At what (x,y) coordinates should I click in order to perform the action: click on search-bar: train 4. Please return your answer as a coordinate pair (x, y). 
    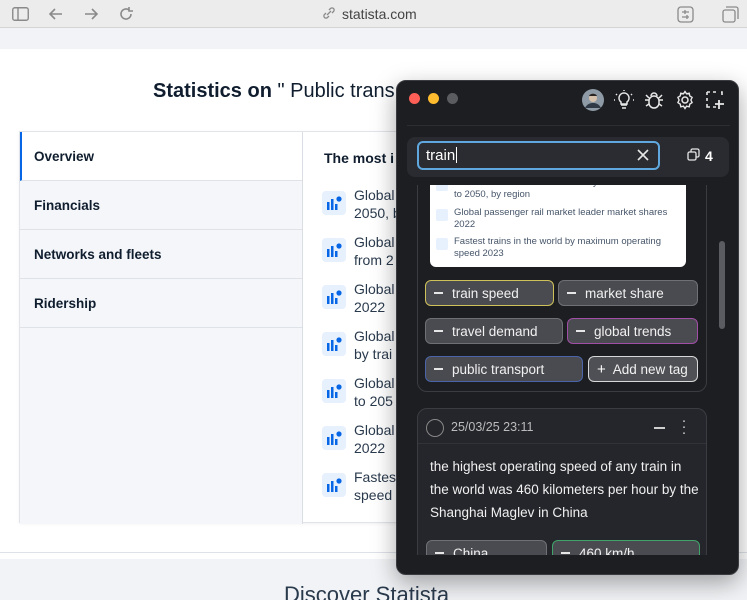
    Looking at the image, I should click on (568, 157).